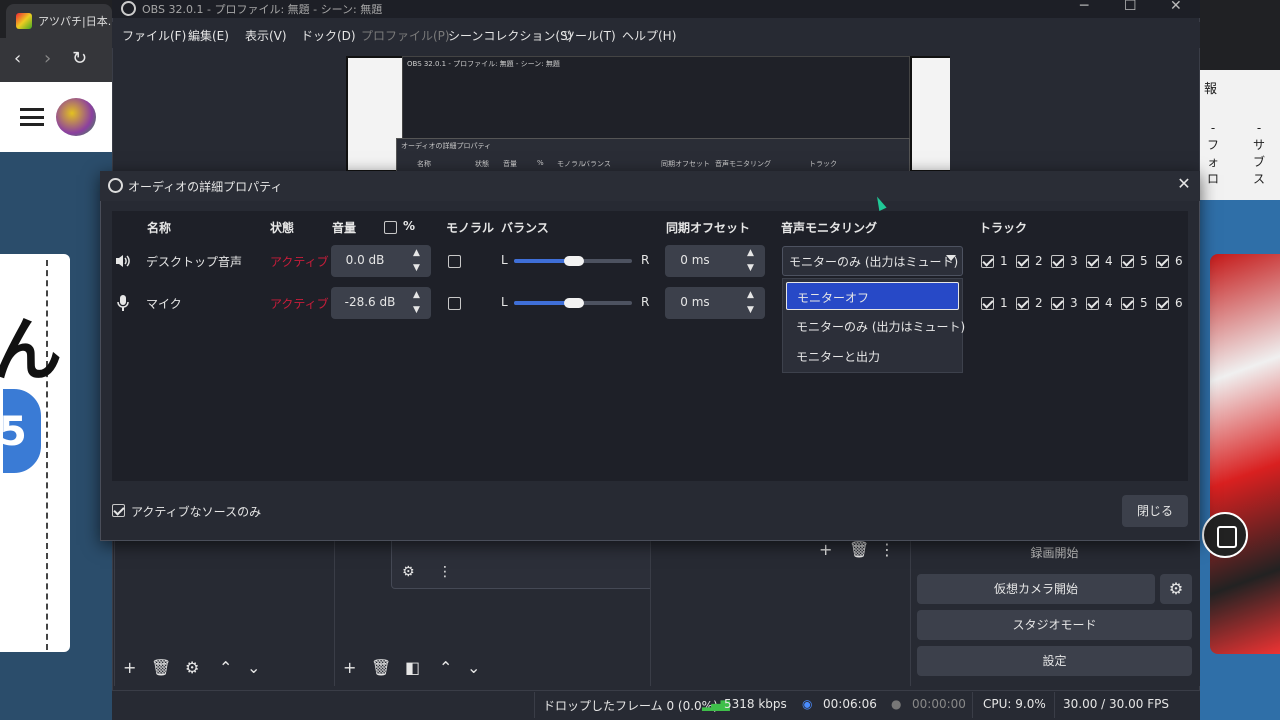 Image resolution: width=1280 pixels, height=720 pixels. What do you see at coordinates (1155, 511) in the screenshot?
I see `close-button: 閉じる` at bounding box center [1155, 511].